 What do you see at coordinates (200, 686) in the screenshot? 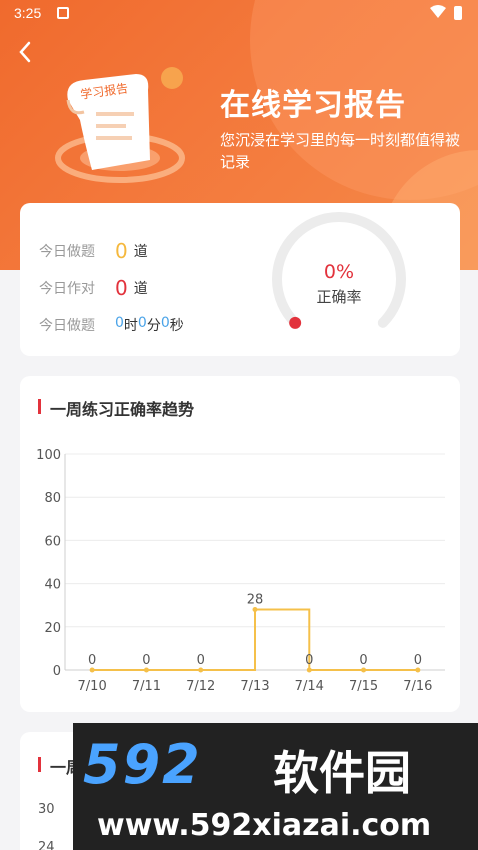
I see `x-tick-label: 7/12` at bounding box center [200, 686].